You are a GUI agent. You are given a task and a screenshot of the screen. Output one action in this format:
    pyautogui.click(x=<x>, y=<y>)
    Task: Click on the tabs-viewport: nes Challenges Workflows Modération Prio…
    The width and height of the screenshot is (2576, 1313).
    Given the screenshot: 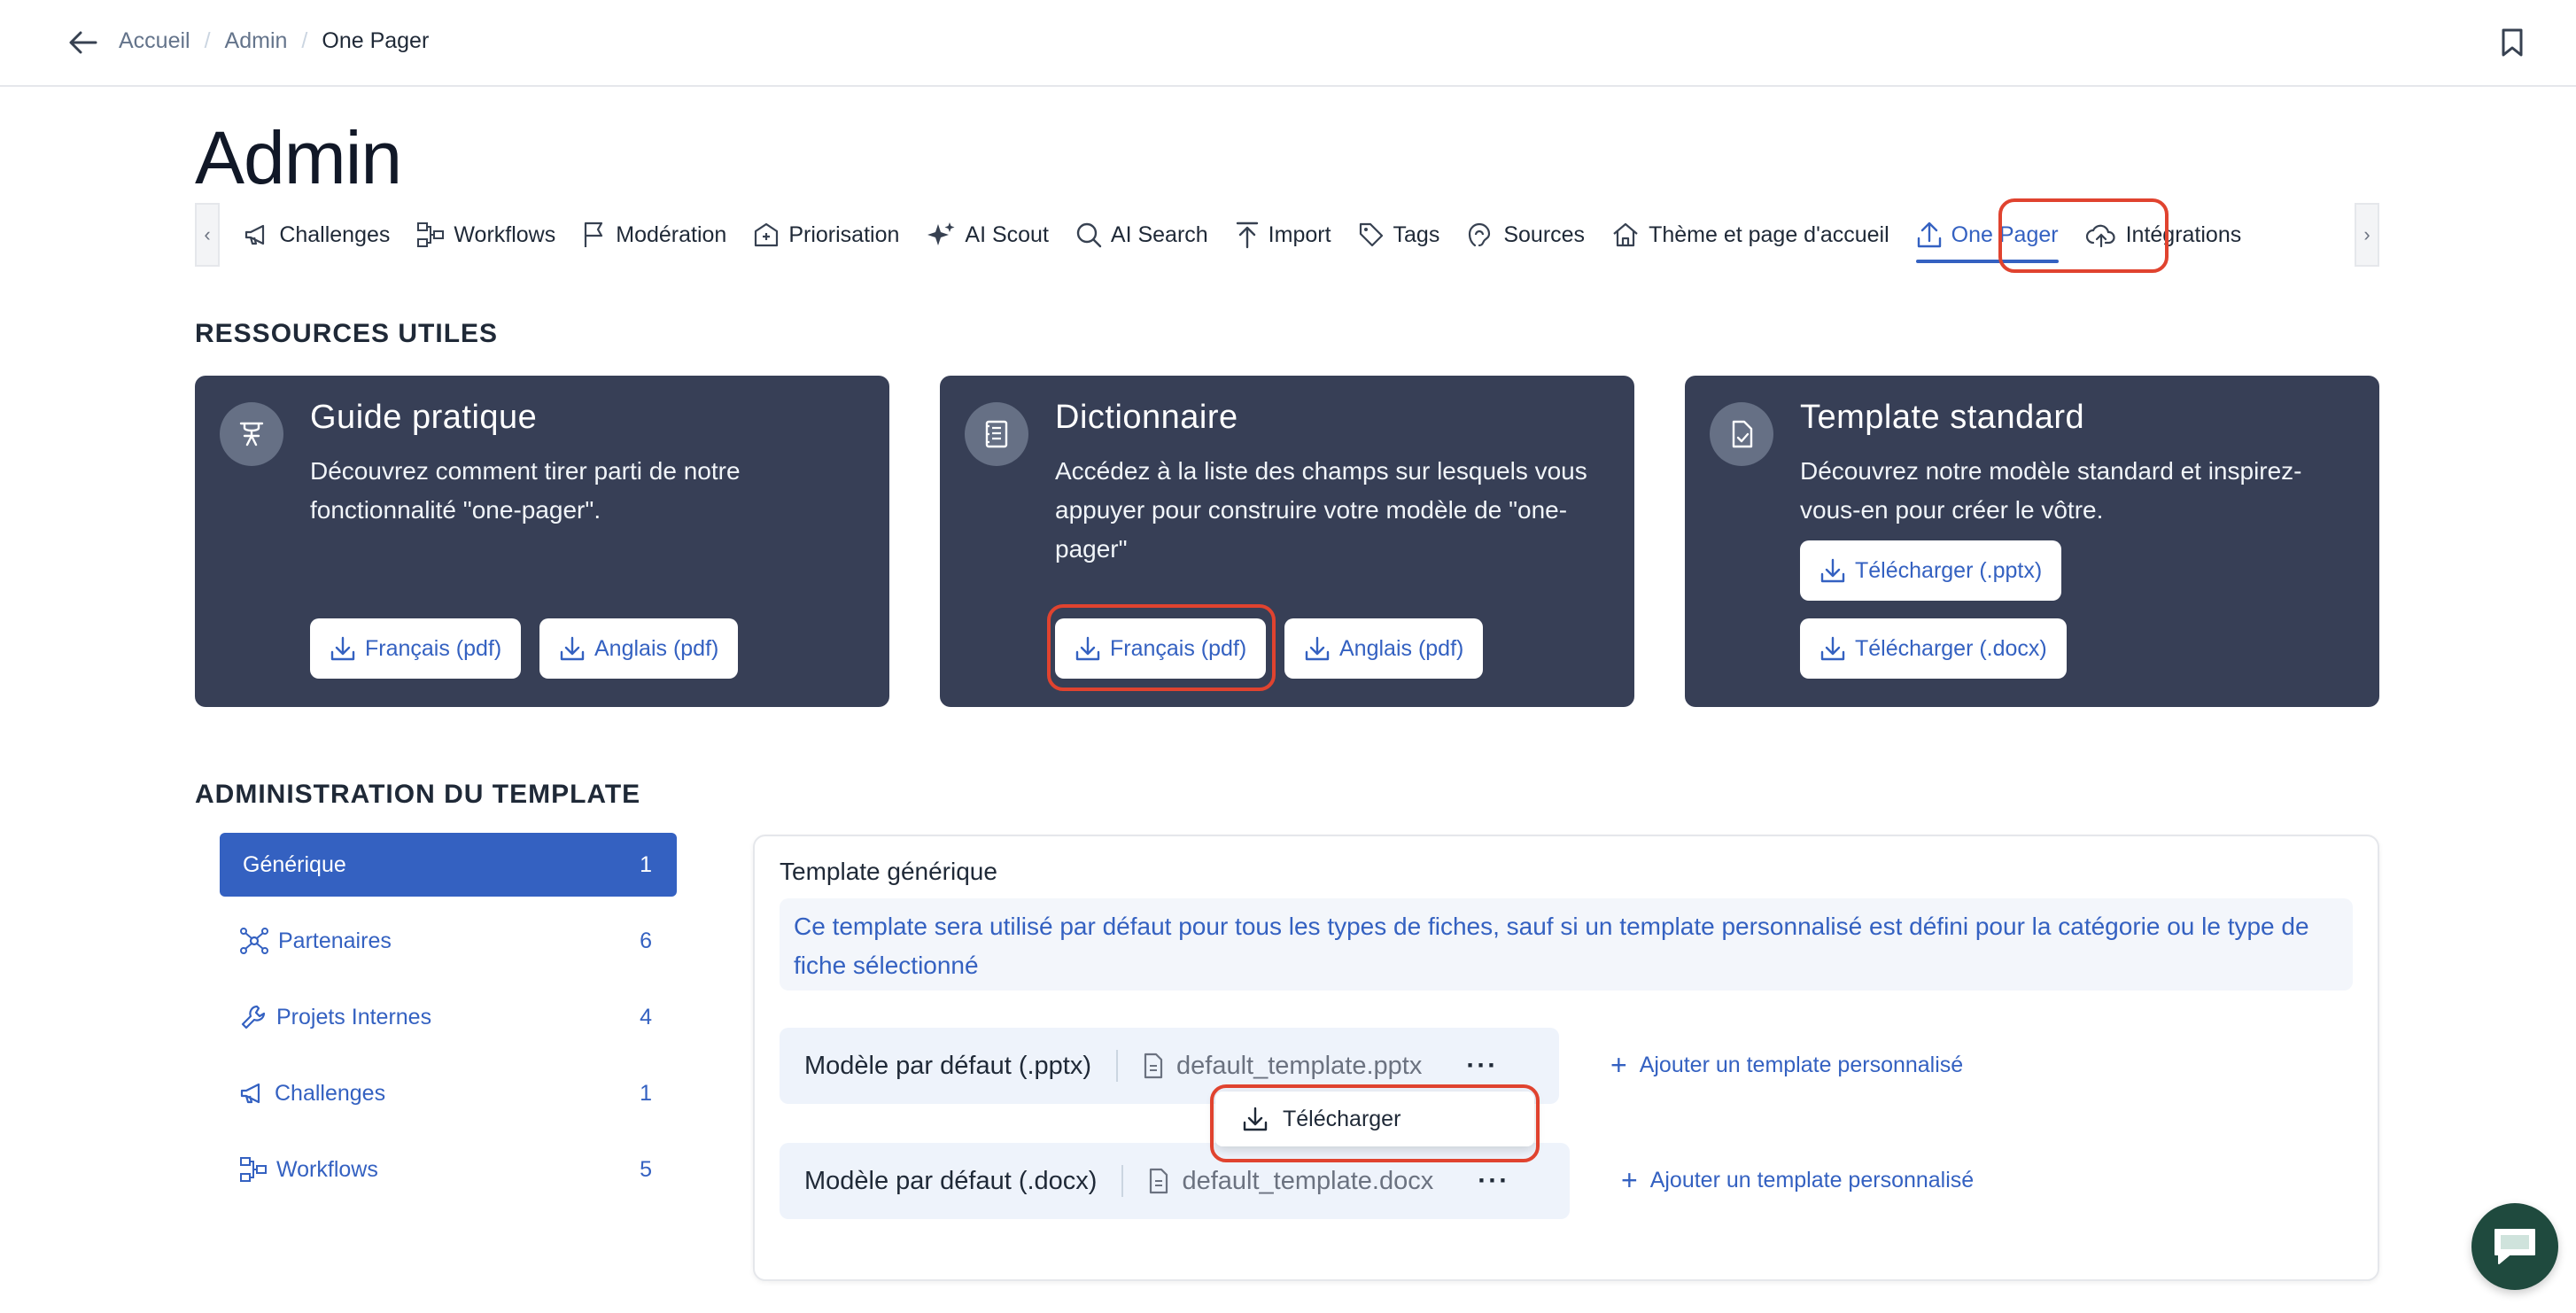 What is the action you would take?
    pyautogui.click(x=1287, y=235)
    